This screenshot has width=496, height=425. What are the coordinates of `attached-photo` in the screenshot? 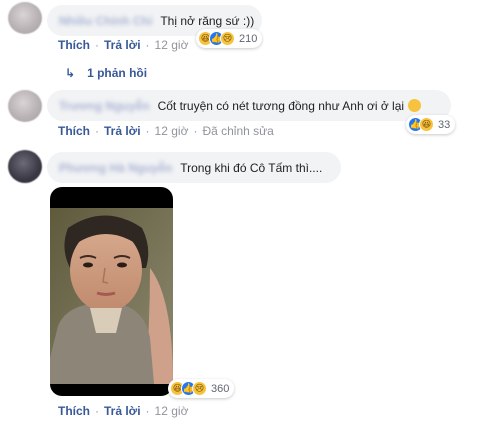 It's located at (111, 291).